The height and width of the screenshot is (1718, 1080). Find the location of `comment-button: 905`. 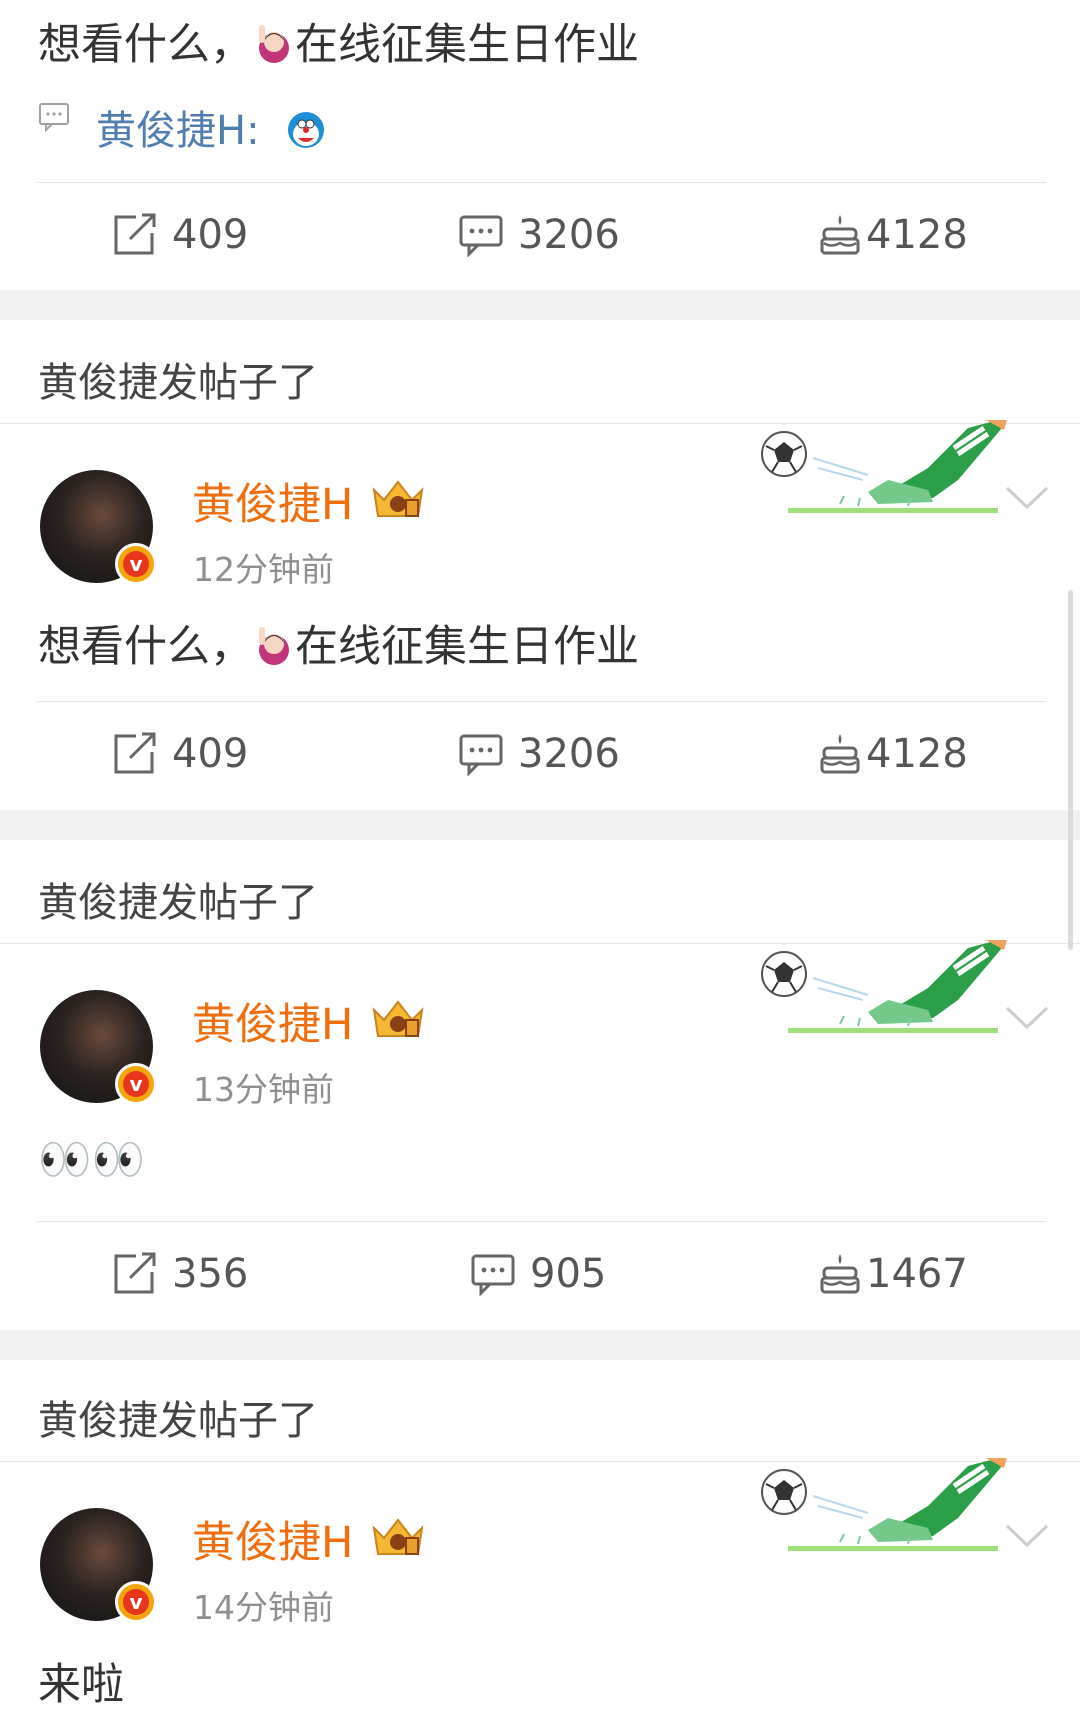

comment-button: 905 is located at coordinates (538, 1274).